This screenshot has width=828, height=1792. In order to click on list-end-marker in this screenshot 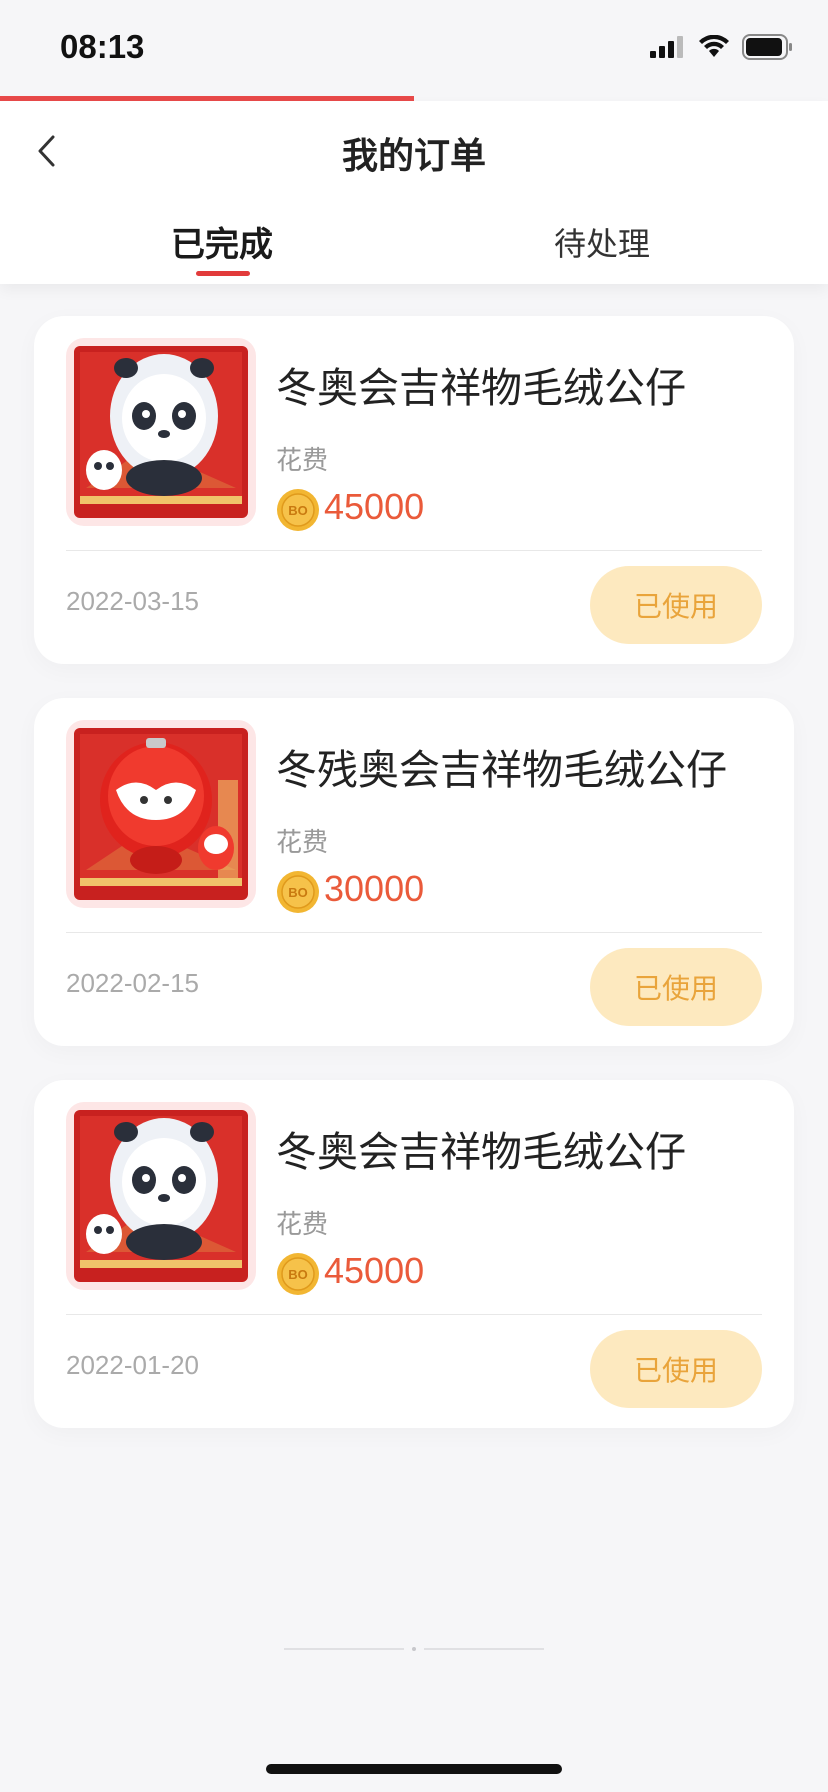, I will do `click(414, 1649)`.